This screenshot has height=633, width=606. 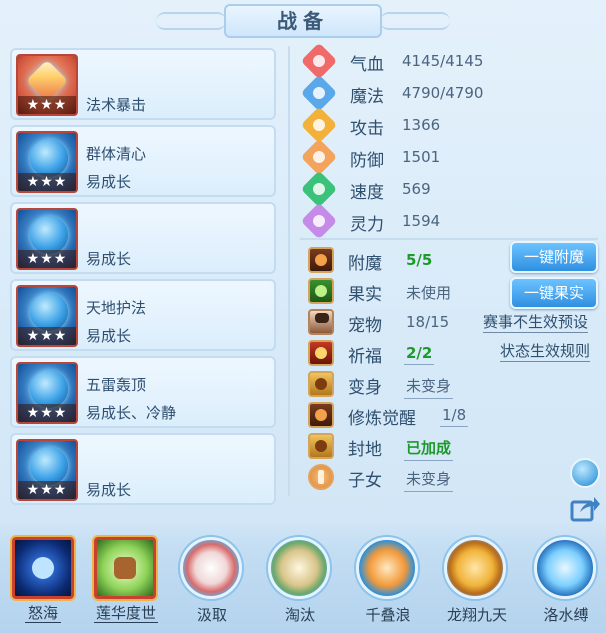 I want to click on awaken-label: 修炼觉醒, so click(x=382, y=419).